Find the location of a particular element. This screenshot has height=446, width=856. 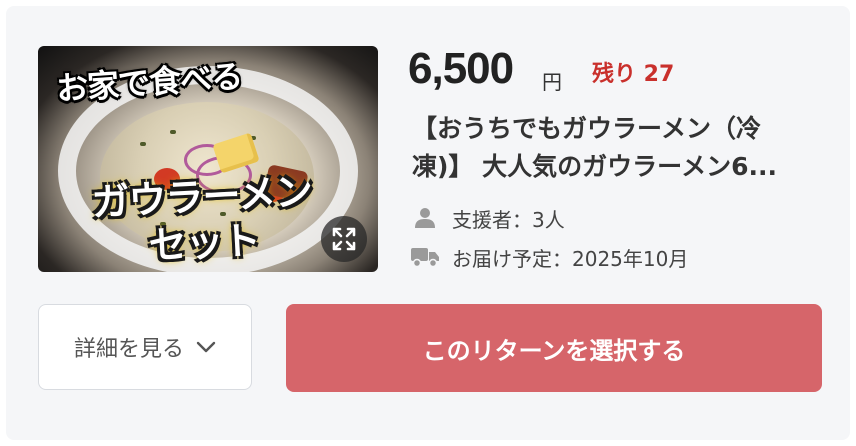

image-overlay-text-main: ガウラーメン セット is located at coordinates (204, 218).